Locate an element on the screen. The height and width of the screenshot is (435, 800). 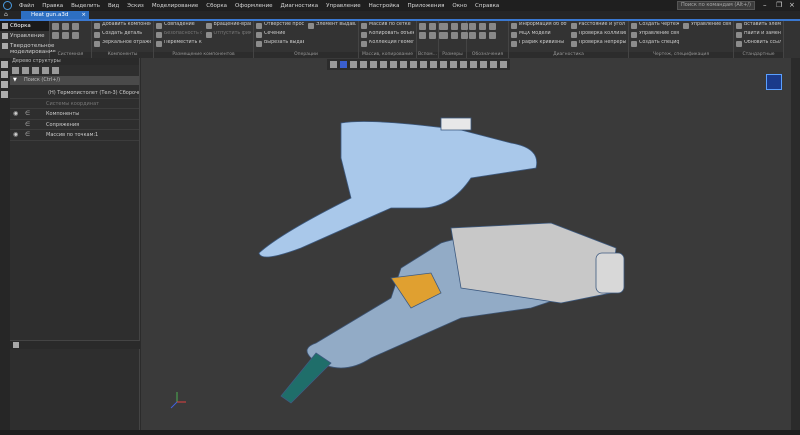
list-icon is located at coordinates (4, 94).